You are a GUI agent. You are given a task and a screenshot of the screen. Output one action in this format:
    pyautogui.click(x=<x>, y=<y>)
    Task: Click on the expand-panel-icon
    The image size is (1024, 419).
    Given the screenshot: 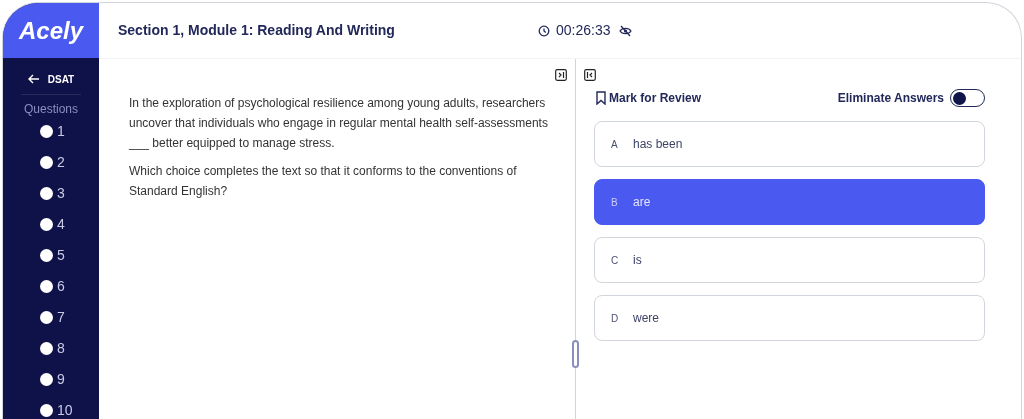 What is the action you would take?
    pyautogui.click(x=561, y=75)
    